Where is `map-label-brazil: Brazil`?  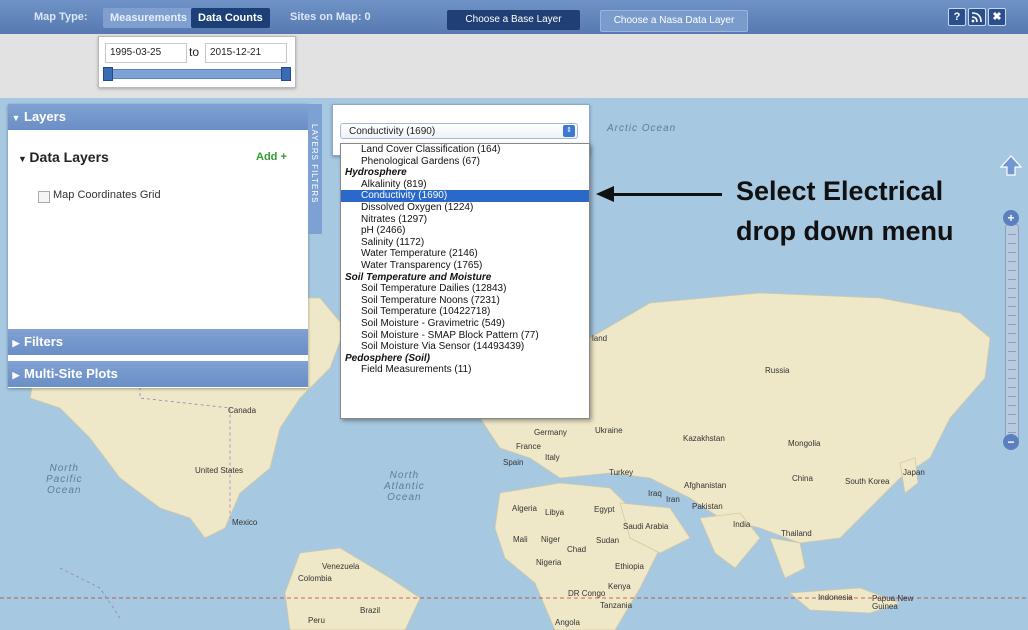 map-label-brazil: Brazil is located at coordinates (370, 610).